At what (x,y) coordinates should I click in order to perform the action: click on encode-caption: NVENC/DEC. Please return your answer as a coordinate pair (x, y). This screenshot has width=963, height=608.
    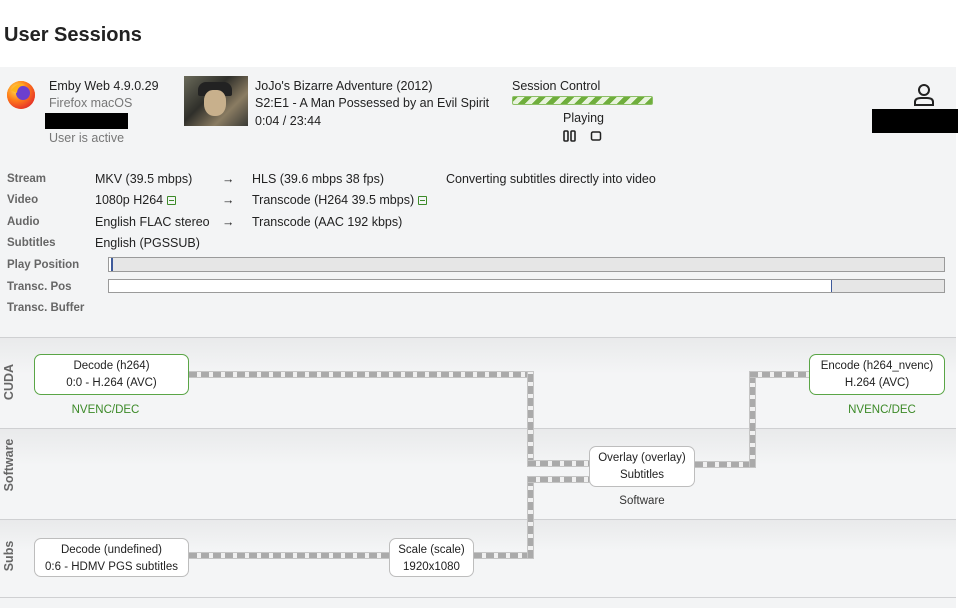
    Looking at the image, I should click on (882, 410).